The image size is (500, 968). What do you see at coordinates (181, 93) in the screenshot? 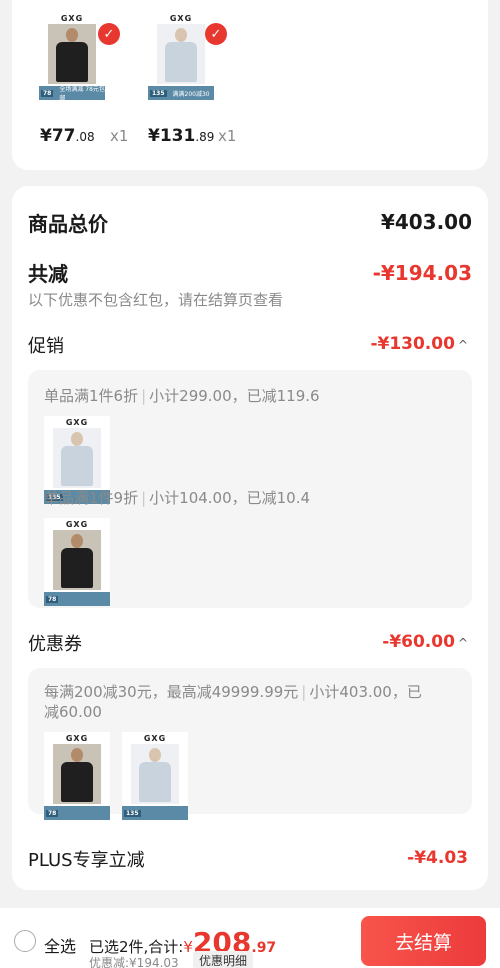
I see `price-band: 135 满满200减30` at bounding box center [181, 93].